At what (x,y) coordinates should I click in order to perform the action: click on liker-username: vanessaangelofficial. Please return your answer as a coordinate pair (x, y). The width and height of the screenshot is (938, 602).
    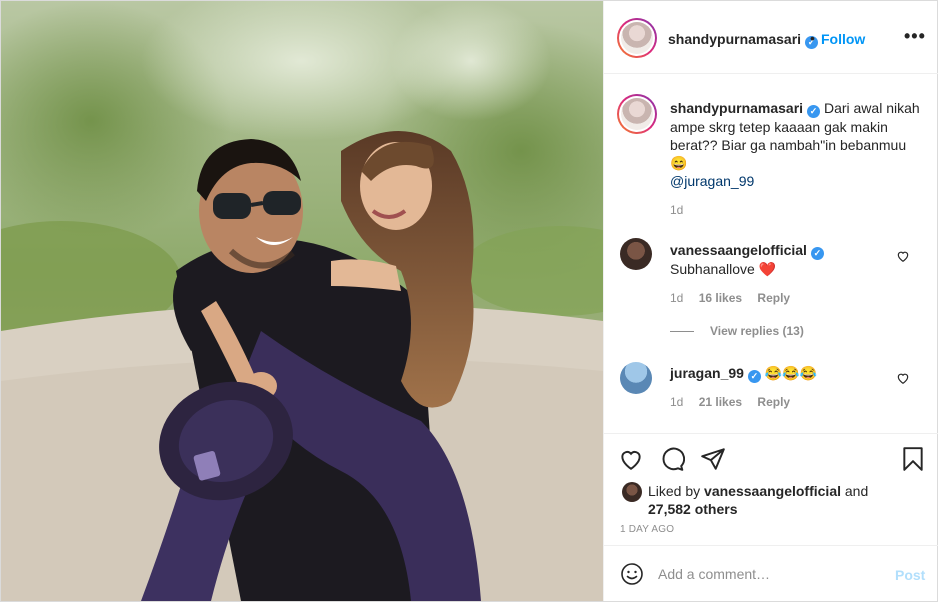
    Looking at the image, I should click on (772, 491).